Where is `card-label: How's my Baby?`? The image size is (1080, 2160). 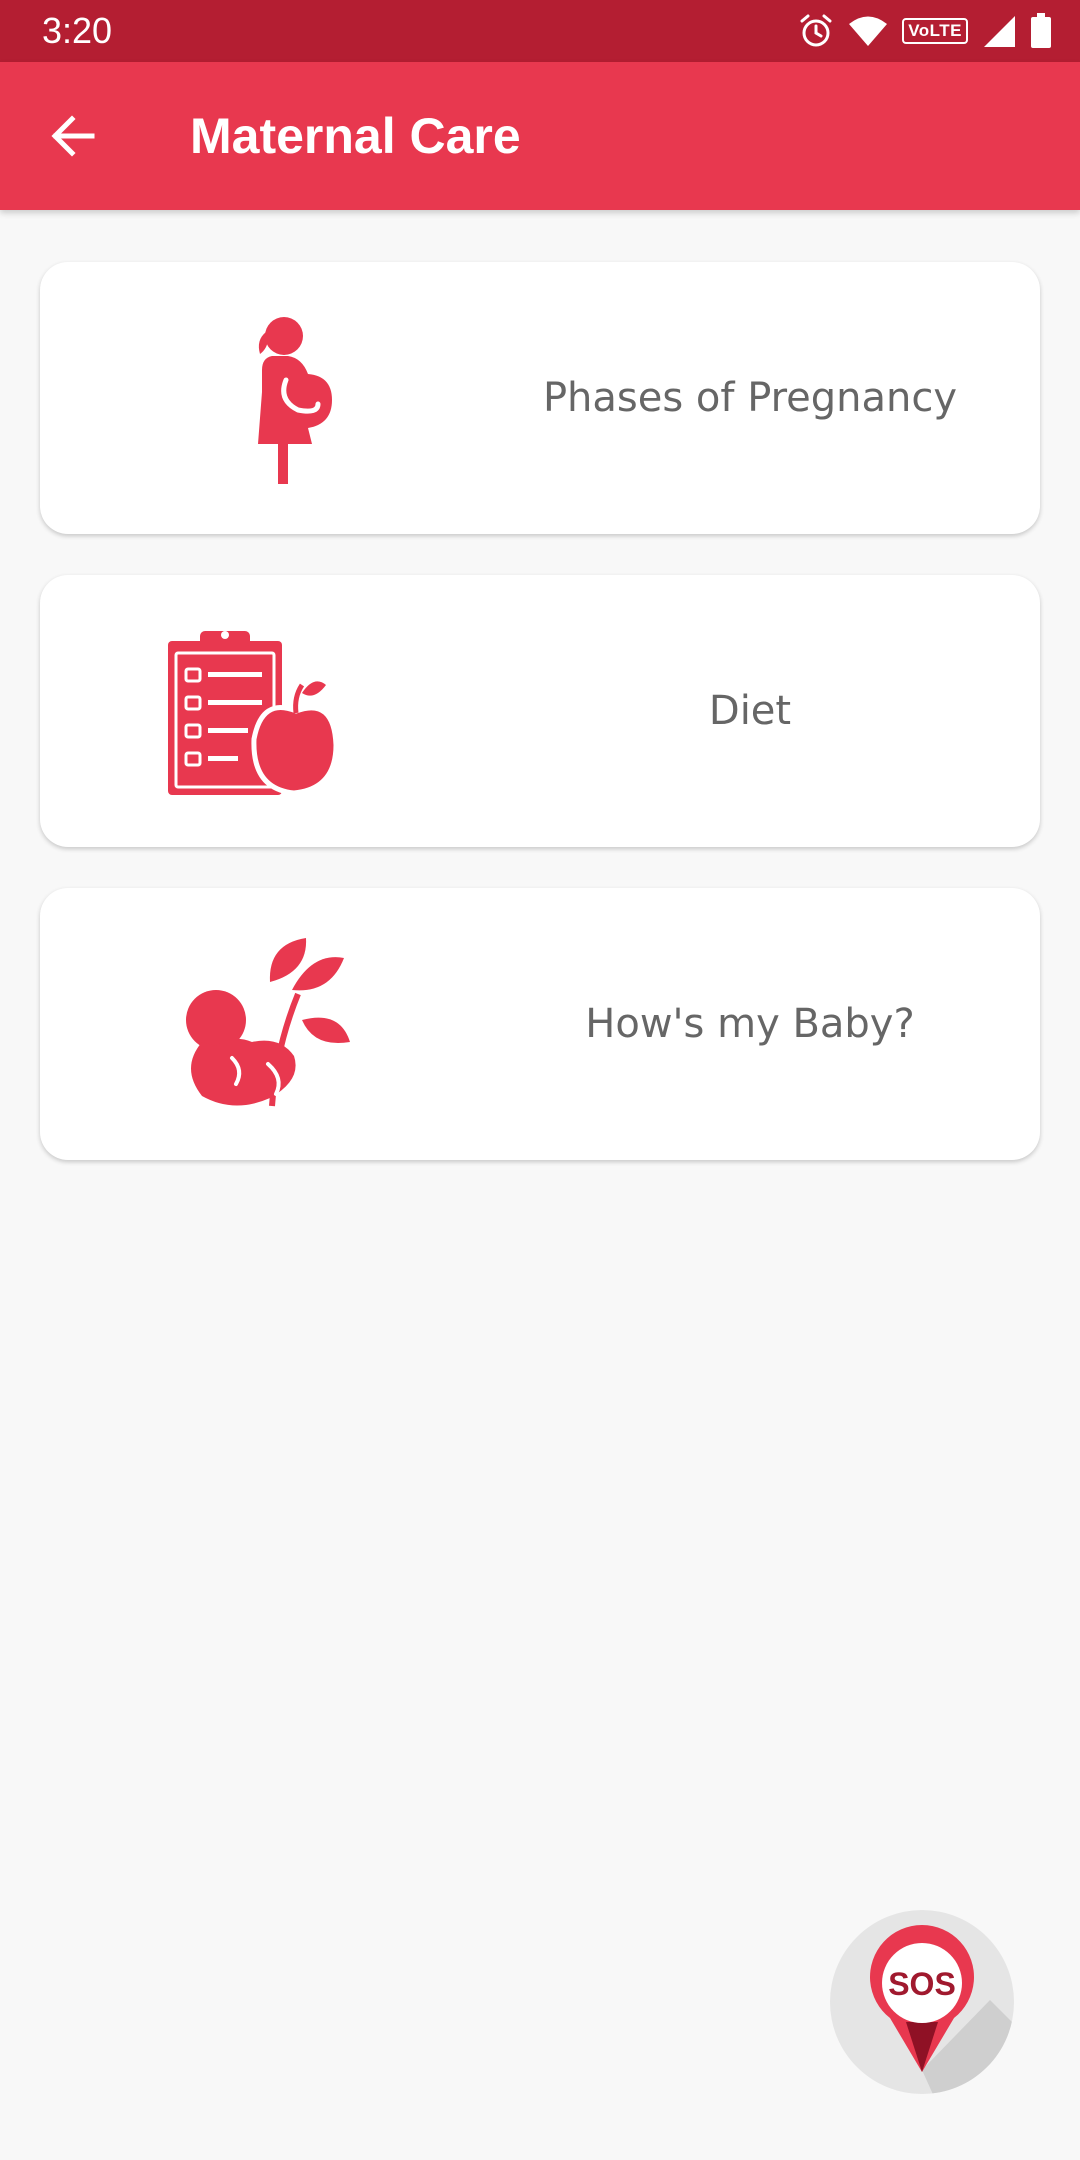
card-label: How's my Baby? is located at coordinates (750, 1024).